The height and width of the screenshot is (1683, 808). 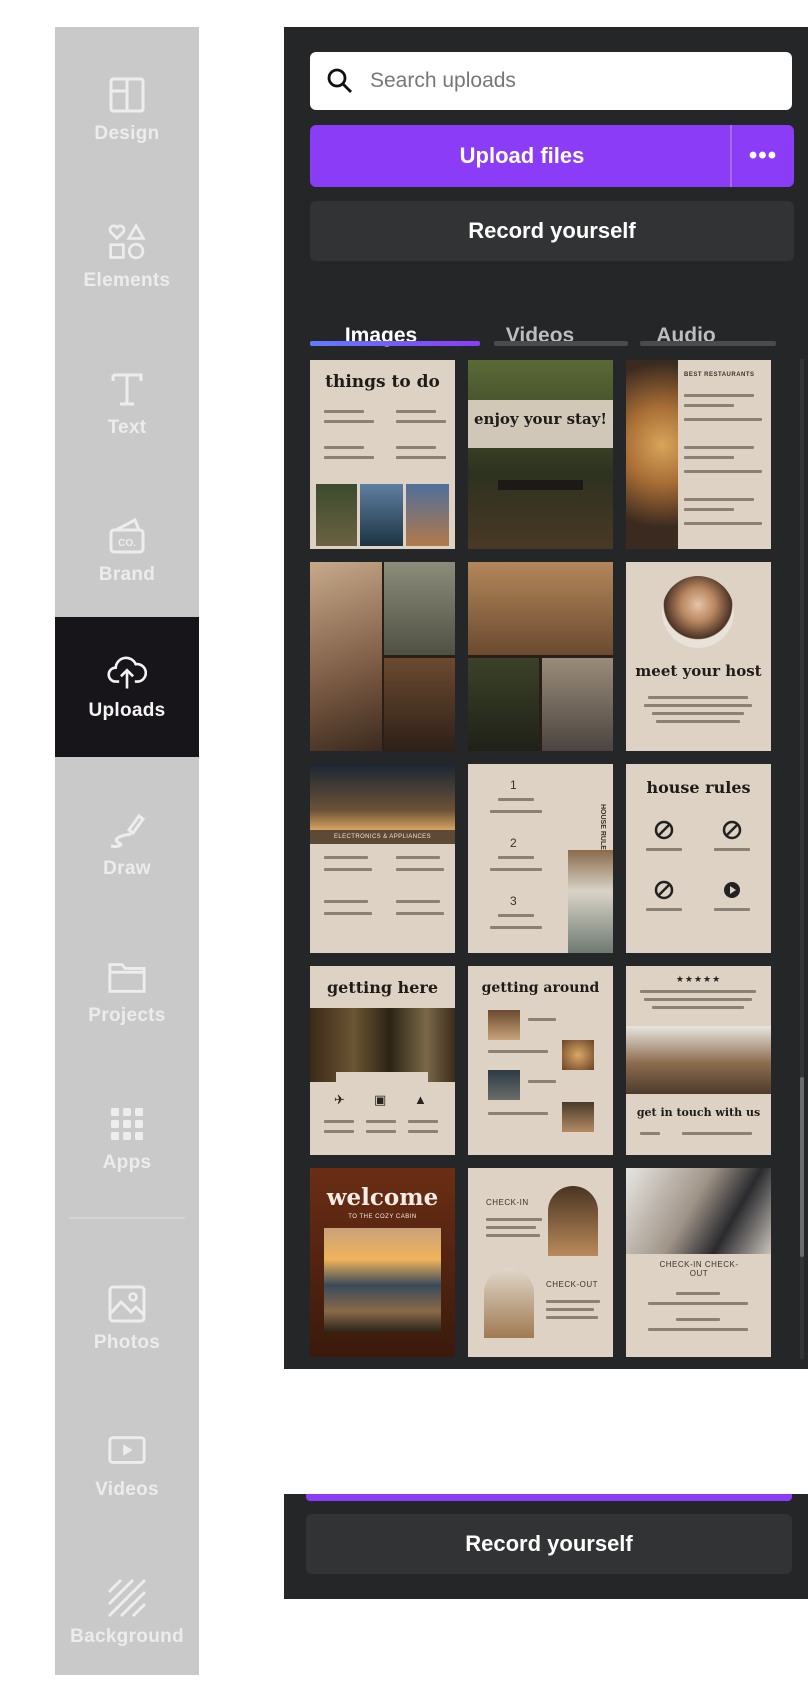 What do you see at coordinates (572, 1284) in the screenshot?
I see `thumb-title-2: CHECK-OUT` at bounding box center [572, 1284].